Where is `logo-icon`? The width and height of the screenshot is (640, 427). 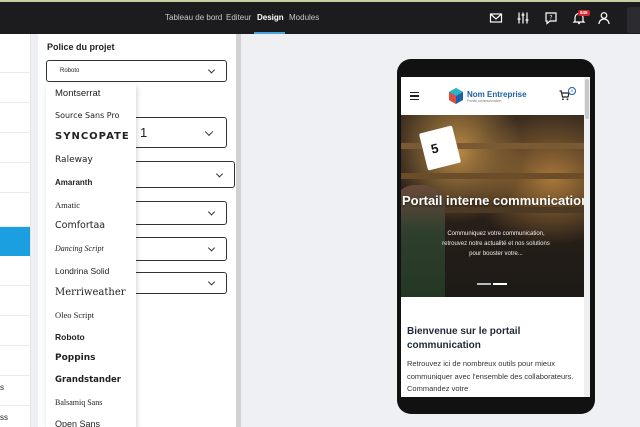
logo-icon is located at coordinates (456, 96).